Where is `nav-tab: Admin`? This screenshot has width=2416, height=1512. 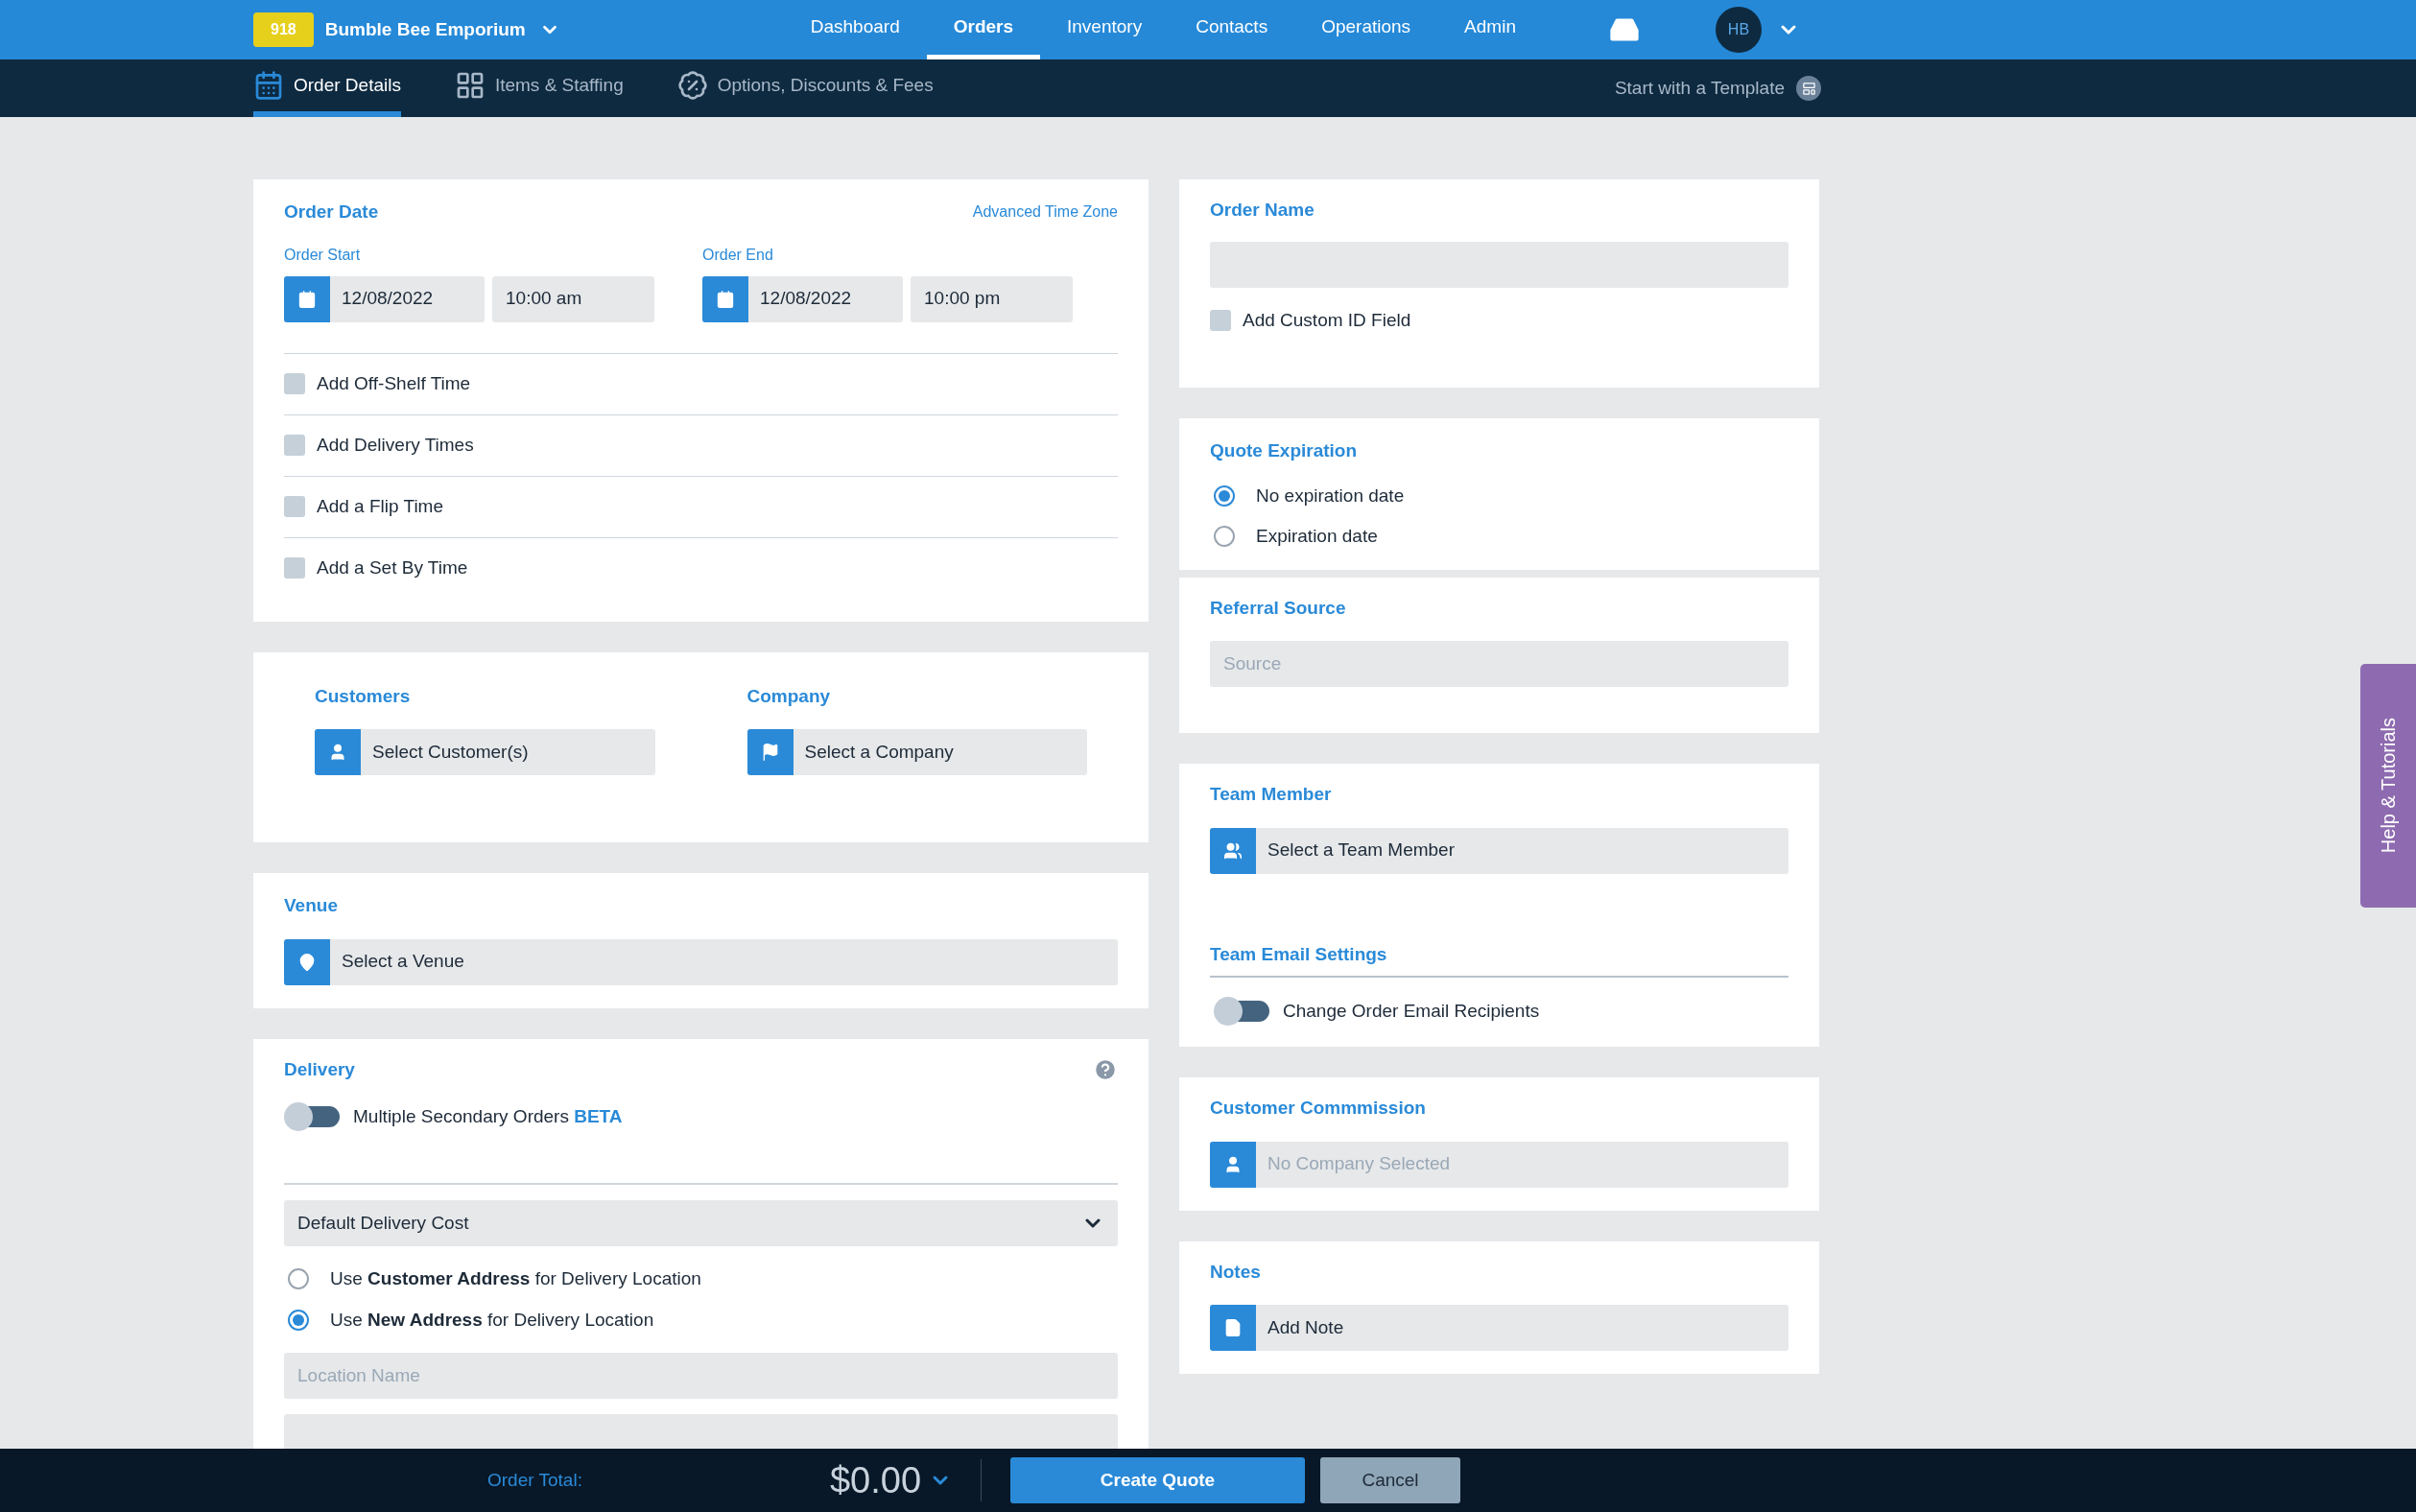 nav-tab: Admin is located at coordinates (1490, 29).